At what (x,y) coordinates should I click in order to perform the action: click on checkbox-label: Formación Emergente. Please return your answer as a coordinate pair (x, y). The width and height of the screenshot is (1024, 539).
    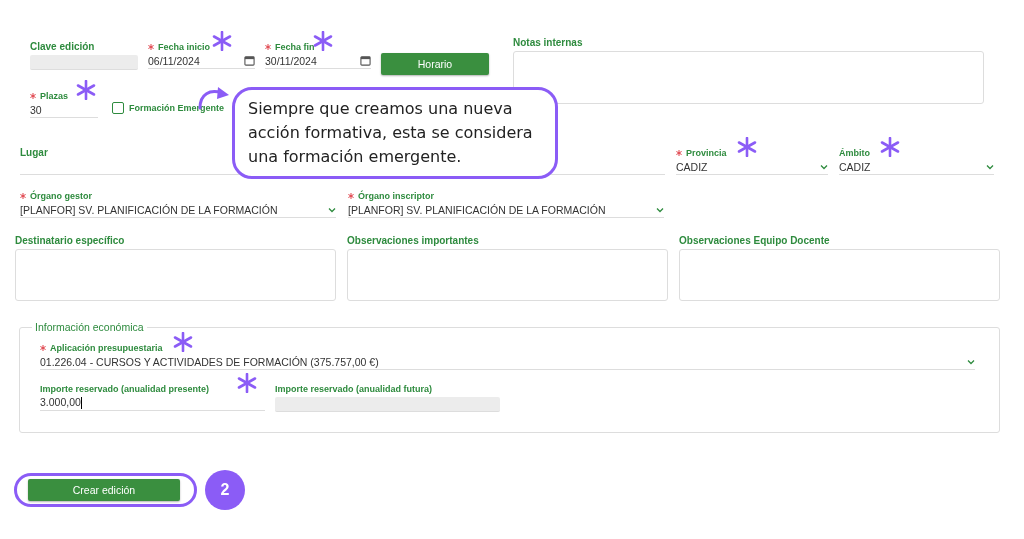
    Looking at the image, I should click on (177, 108).